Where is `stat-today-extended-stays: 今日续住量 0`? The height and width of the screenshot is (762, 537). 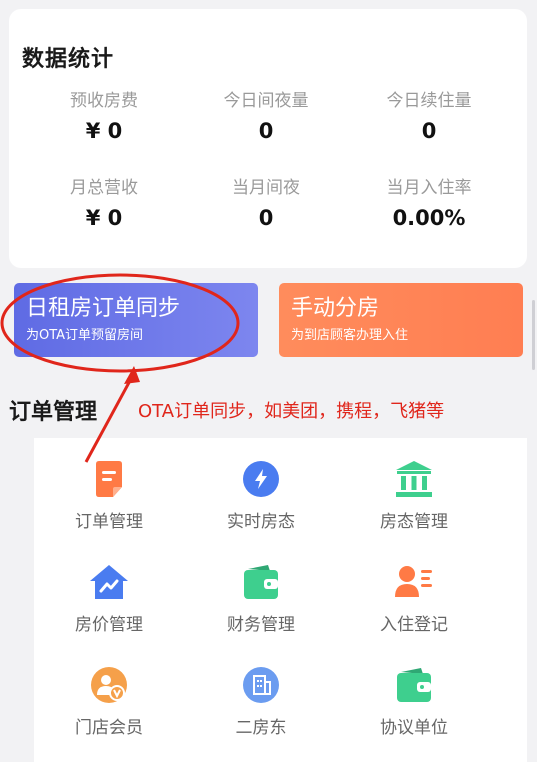 stat-today-extended-stays: 今日续住量 0 is located at coordinates (429, 117).